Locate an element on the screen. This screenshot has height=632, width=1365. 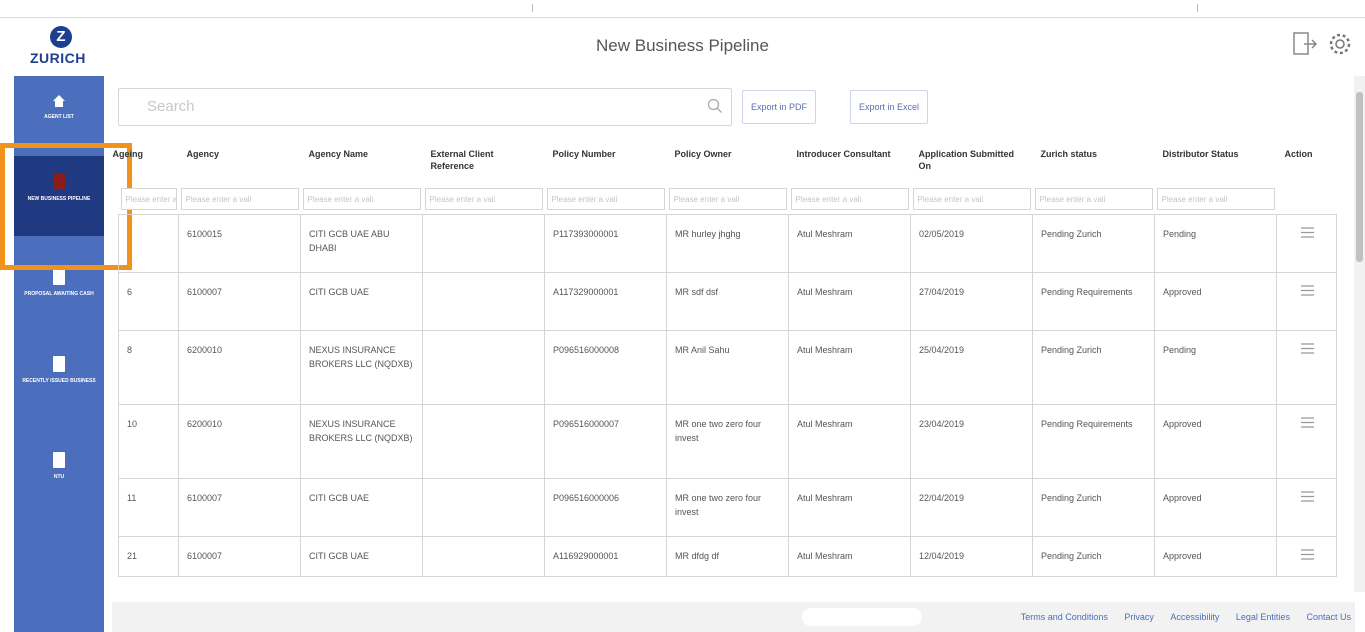
filter-input-policy-number is located at coordinates (605, 199).